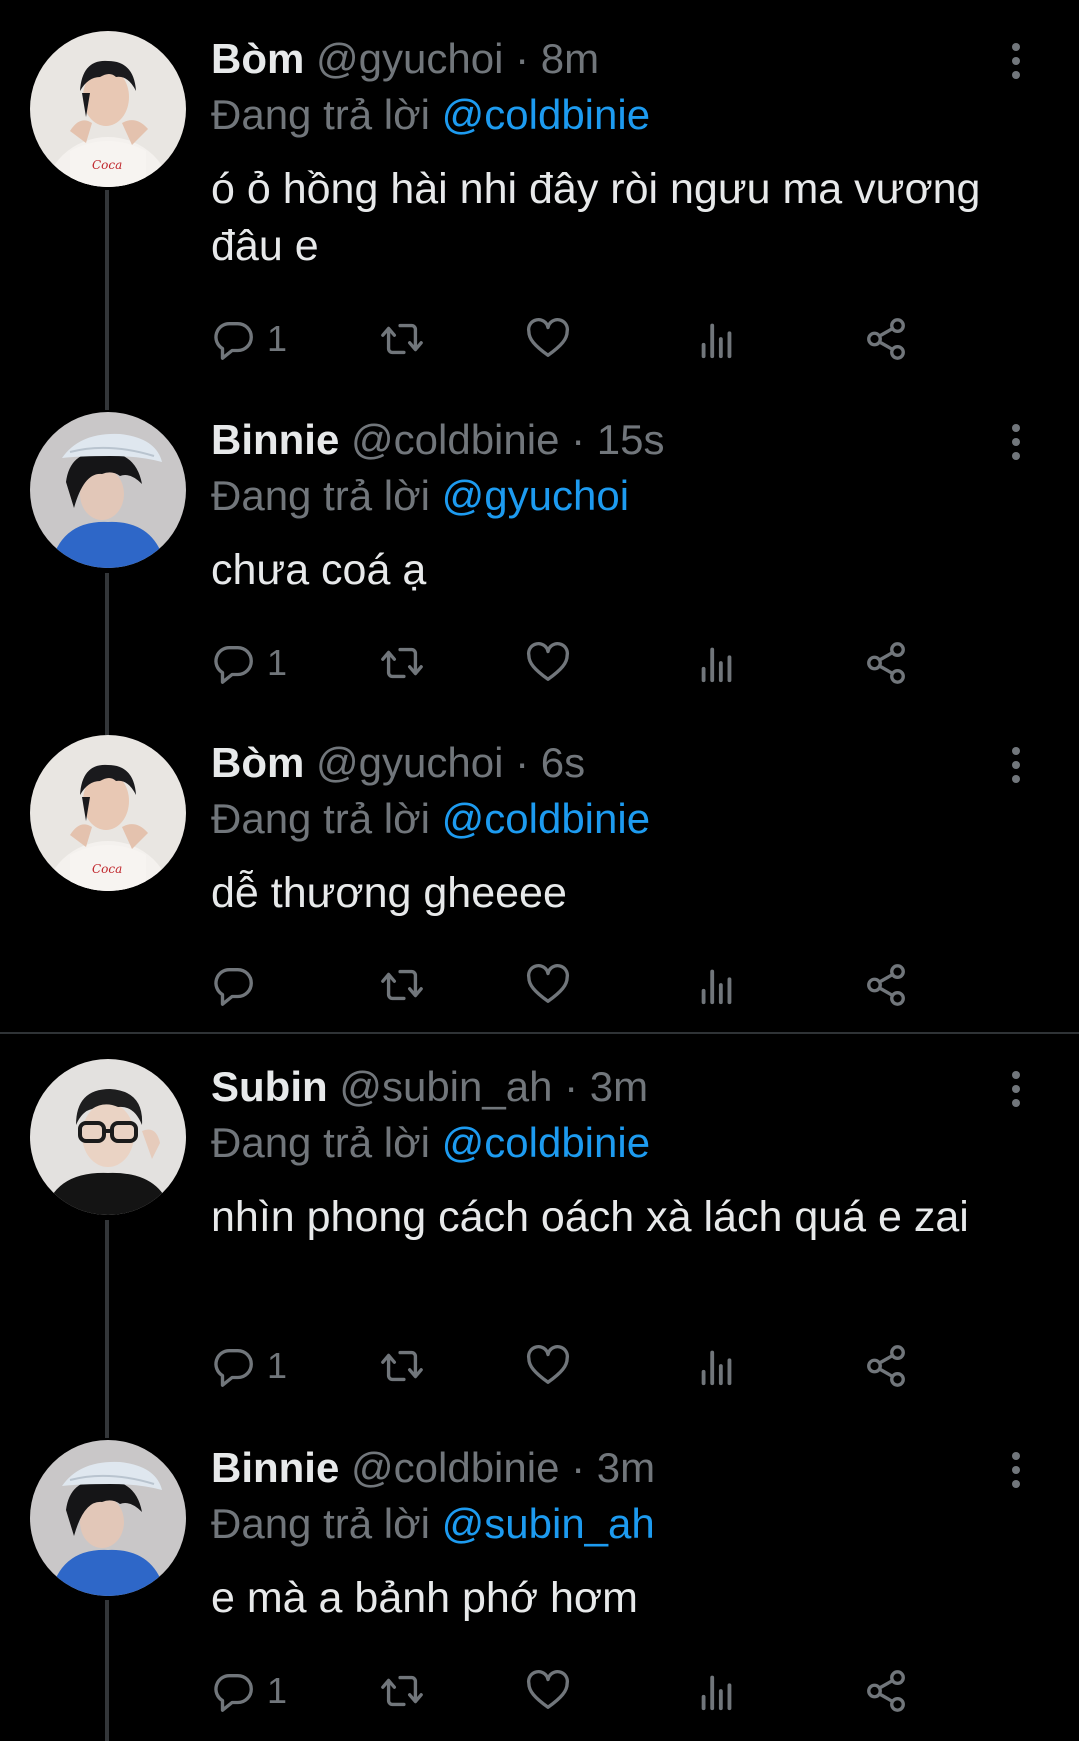 The image size is (1079, 1741). Describe the element at coordinates (277, 338) in the screenshot. I see `reply-count: 1` at that location.